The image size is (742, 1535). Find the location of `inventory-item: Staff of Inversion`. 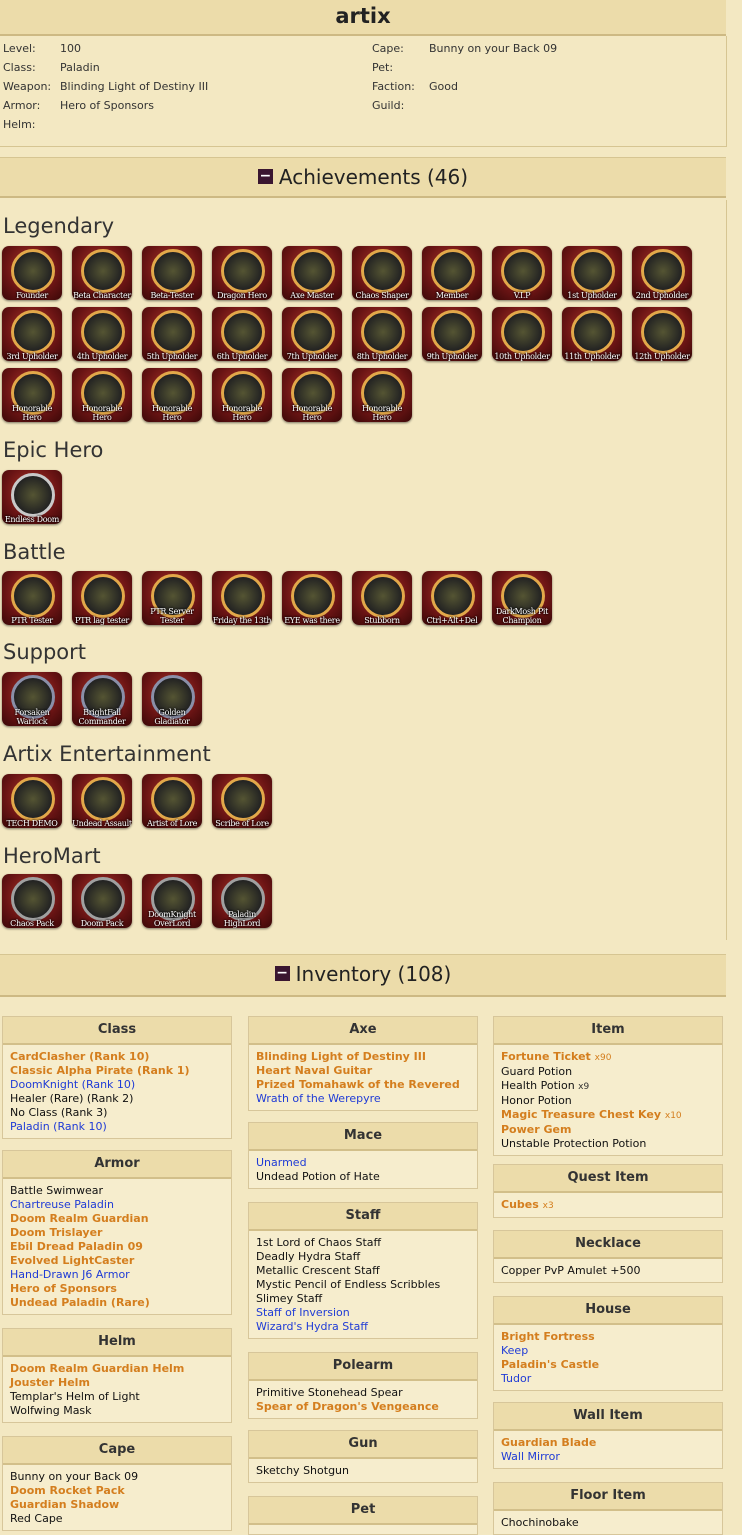

inventory-item: Staff of Inversion is located at coordinates (363, 1313).